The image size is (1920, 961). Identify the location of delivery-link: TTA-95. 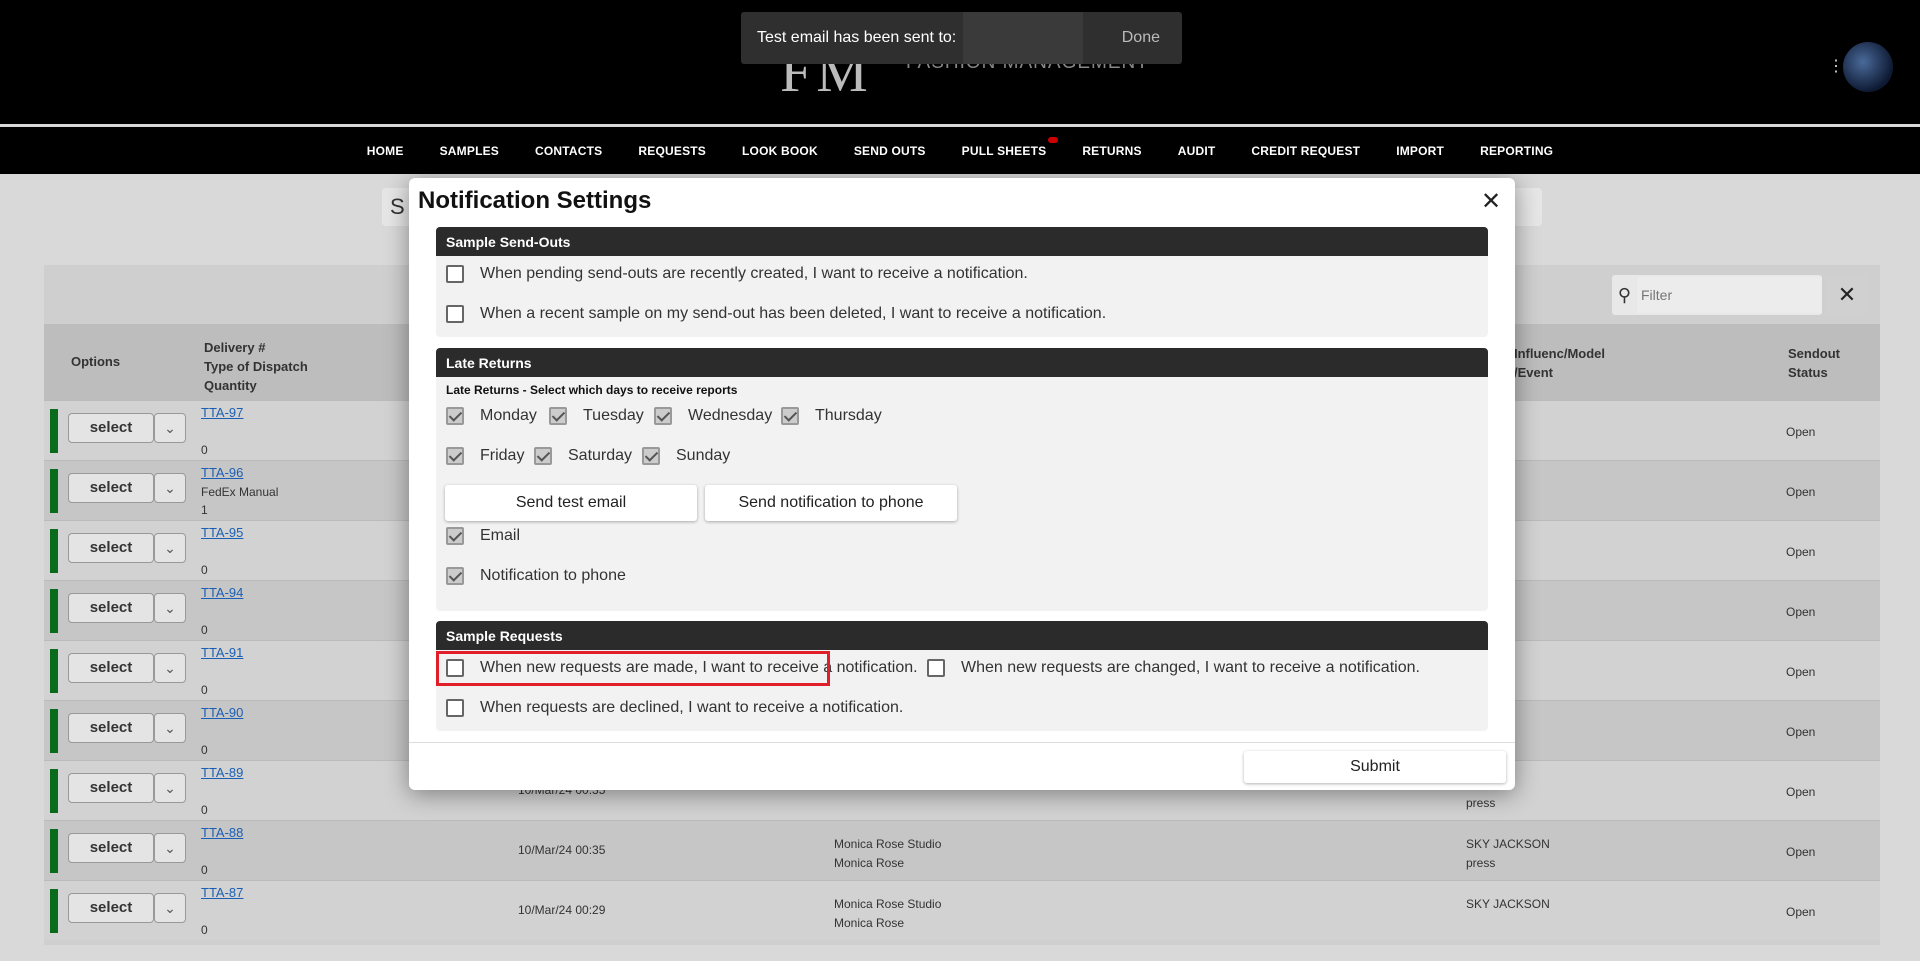
(222, 532).